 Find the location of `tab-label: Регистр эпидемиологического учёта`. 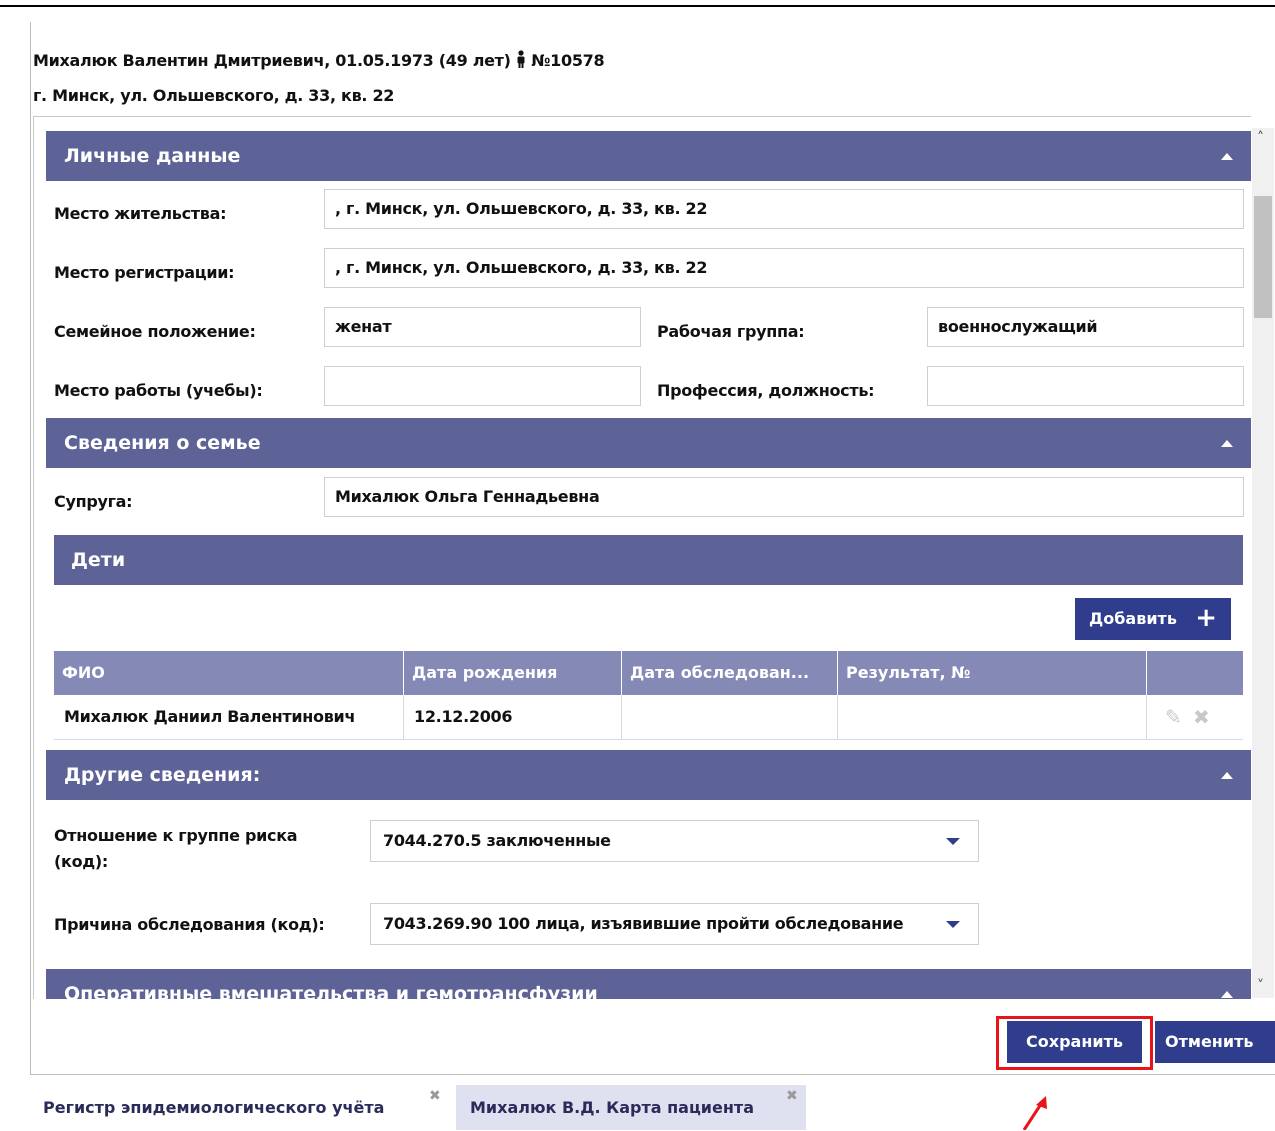

tab-label: Регистр эпидемиологического учёта is located at coordinates (214, 1107).